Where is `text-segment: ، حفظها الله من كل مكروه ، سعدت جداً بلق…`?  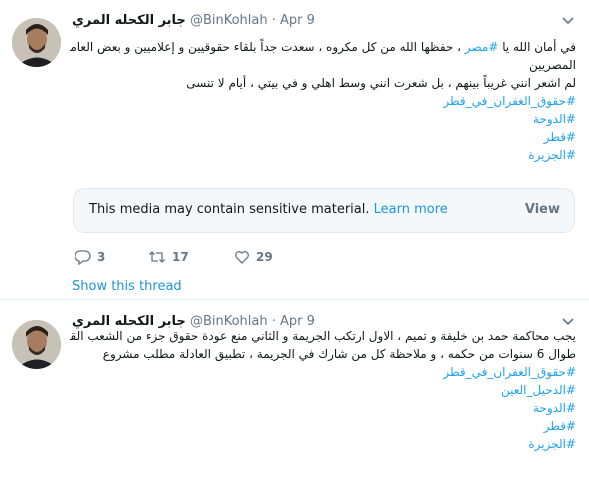 text-segment: ، حفظها الله من كل مكروه ، سعدت جداً بلق… is located at coordinates (267, 47).